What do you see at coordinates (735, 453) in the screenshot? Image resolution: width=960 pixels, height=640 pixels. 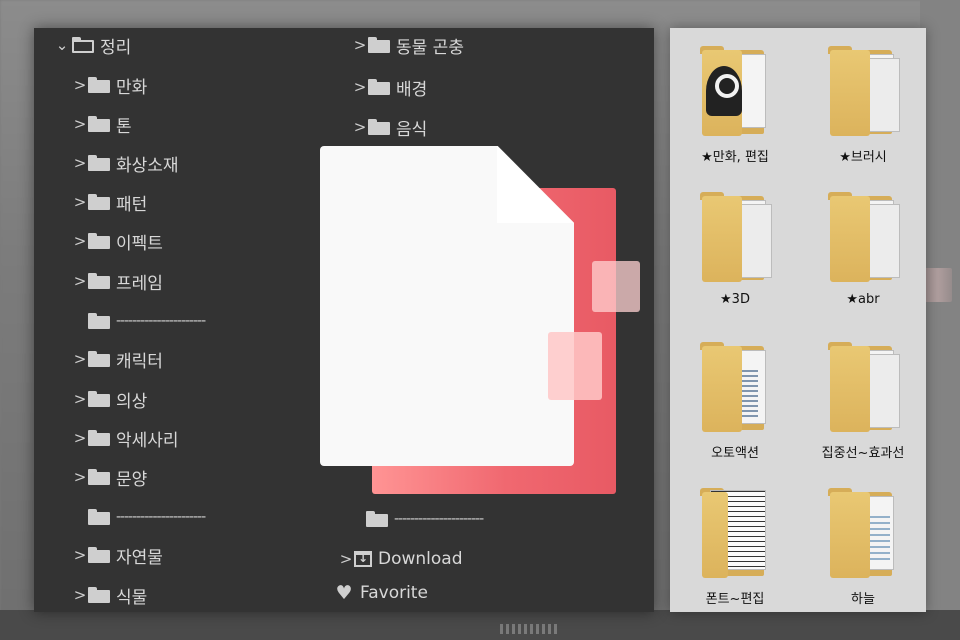 I see `grid-folder-label: 오토액션` at bounding box center [735, 453].